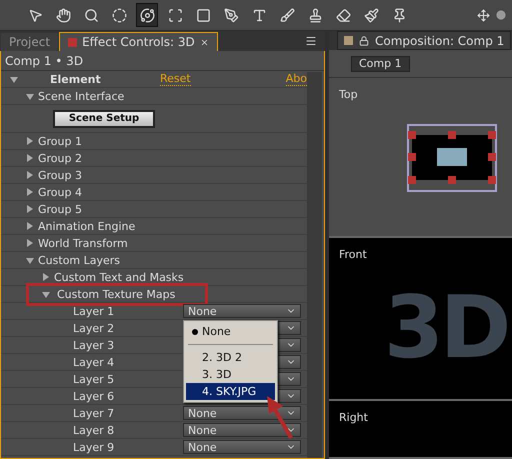 This screenshot has height=459, width=512. I want to click on square-icon, so click(203, 15).